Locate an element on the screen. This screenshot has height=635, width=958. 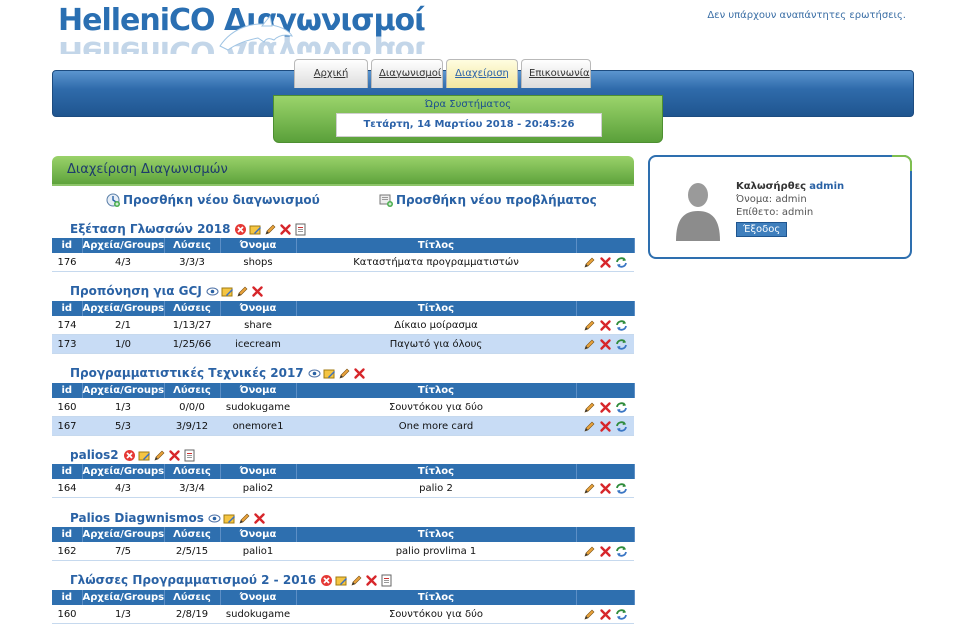
problem-files: 4/3 is located at coordinates (123, 488).